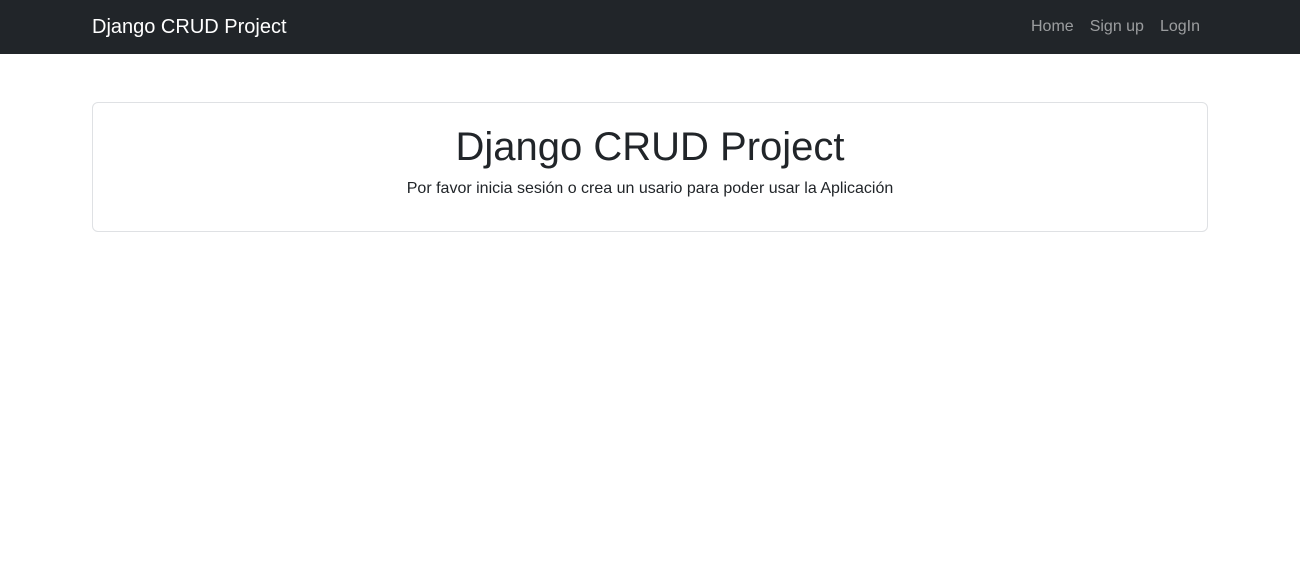 The width and height of the screenshot is (1300, 567). What do you see at coordinates (189, 27) in the screenshot?
I see `navbar-brand-link: Django CRUD Project` at bounding box center [189, 27].